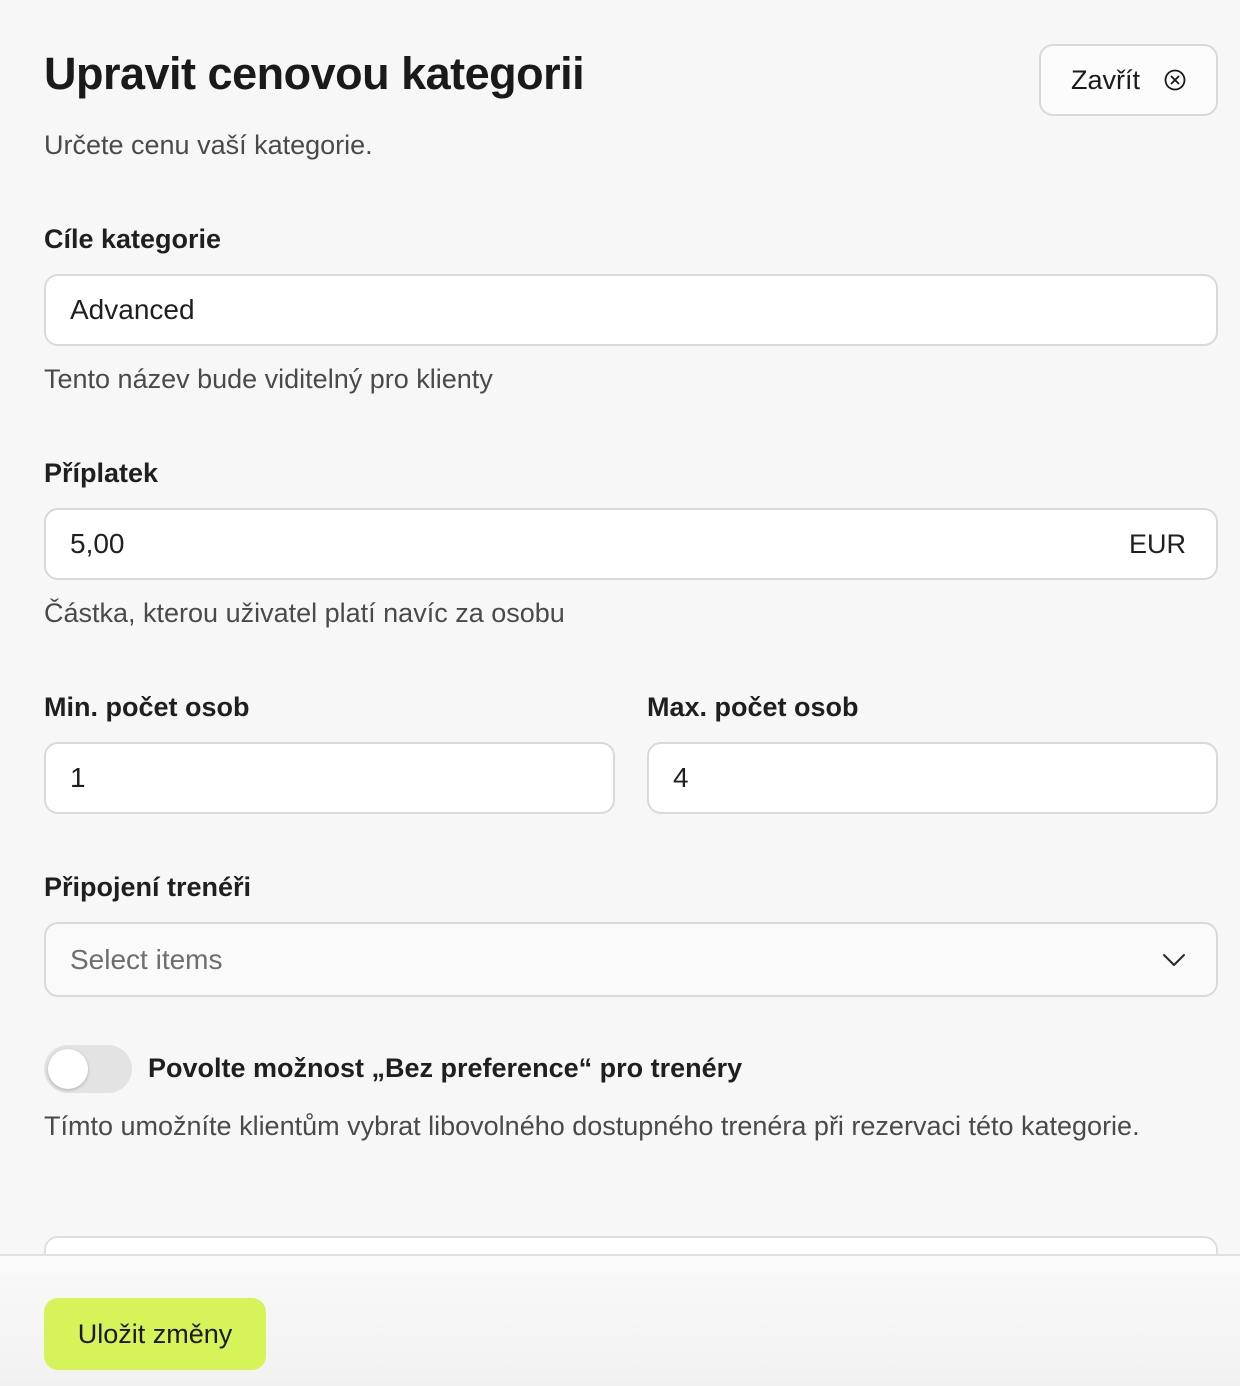  I want to click on min-persons-label: Min. počet osob, so click(147, 707).